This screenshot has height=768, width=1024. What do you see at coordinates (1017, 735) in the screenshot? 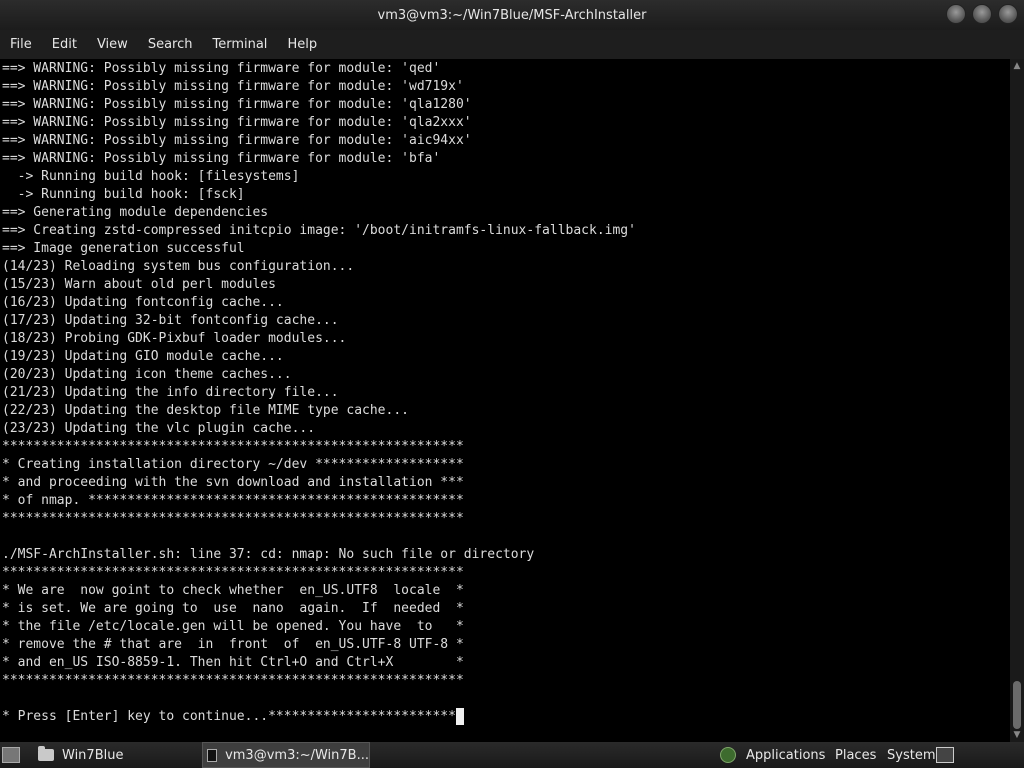
I see `scroll-down-icon: ▼` at bounding box center [1017, 735].